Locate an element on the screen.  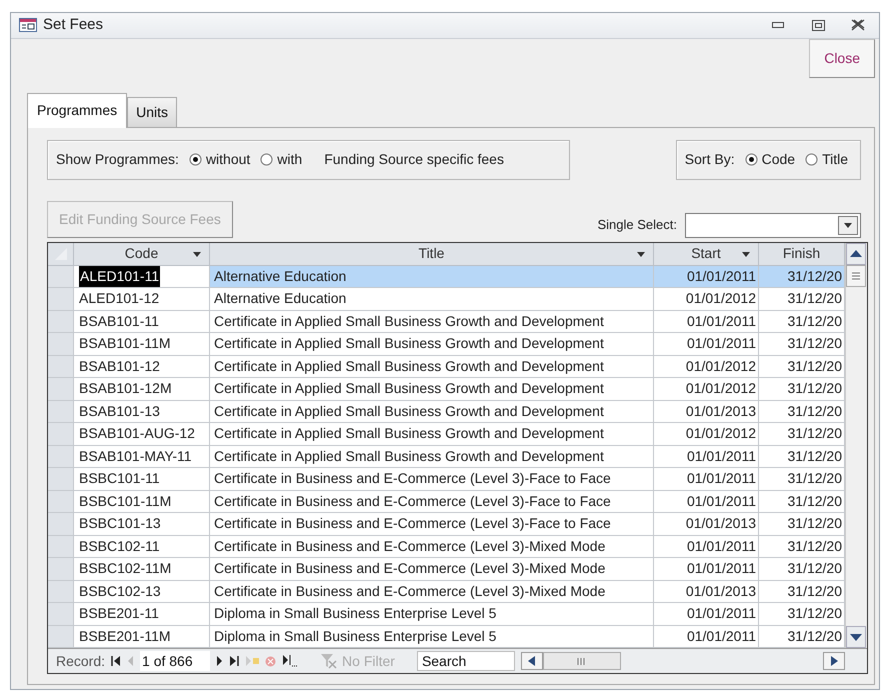
table-cell: Diploma in Small Business Enterprise Level 5 is located at coordinates (432, 614).